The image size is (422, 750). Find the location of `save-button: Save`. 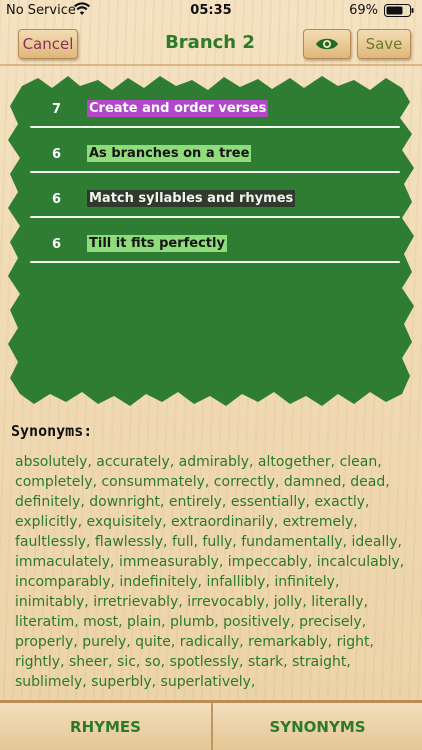

save-button: Save is located at coordinates (384, 44).